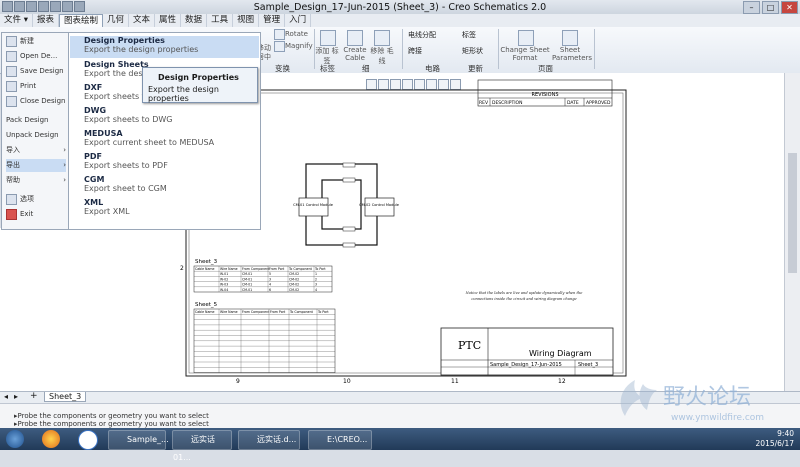 The width and height of the screenshot is (800, 467). I want to click on export-medusa: MEDUSA Export current sheet to MEDUSA, so click(164, 140).